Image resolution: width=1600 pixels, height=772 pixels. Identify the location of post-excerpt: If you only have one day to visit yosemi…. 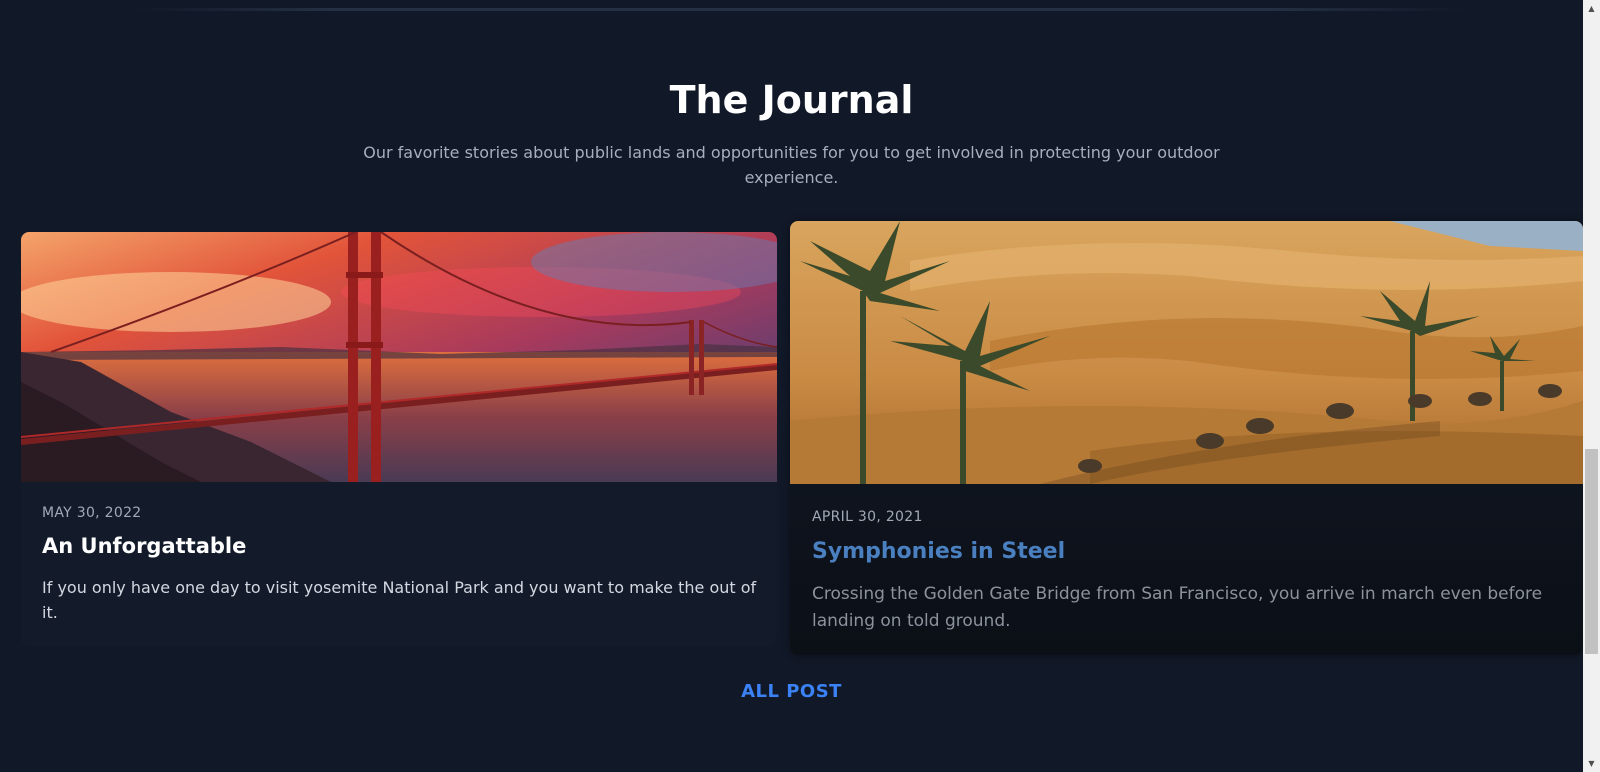
(399, 600).